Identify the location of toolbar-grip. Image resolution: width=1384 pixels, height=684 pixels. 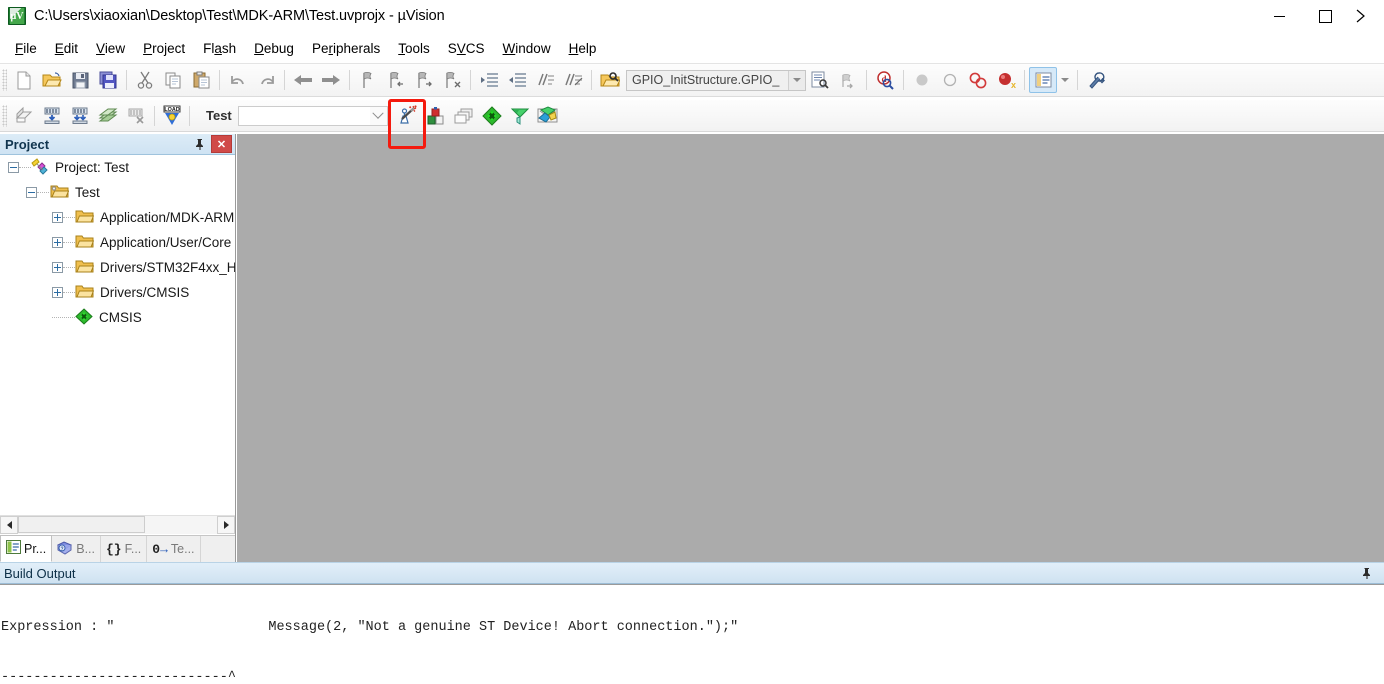
(4, 80).